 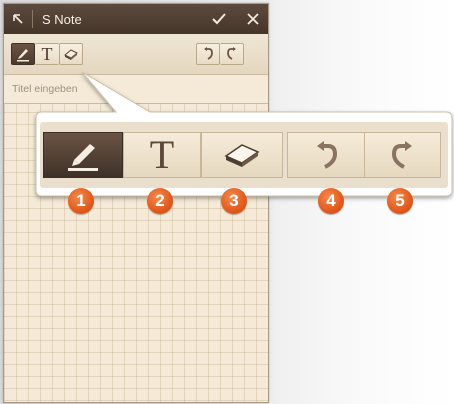 I want to click on eraser-icon, so click(x=242, y=155).